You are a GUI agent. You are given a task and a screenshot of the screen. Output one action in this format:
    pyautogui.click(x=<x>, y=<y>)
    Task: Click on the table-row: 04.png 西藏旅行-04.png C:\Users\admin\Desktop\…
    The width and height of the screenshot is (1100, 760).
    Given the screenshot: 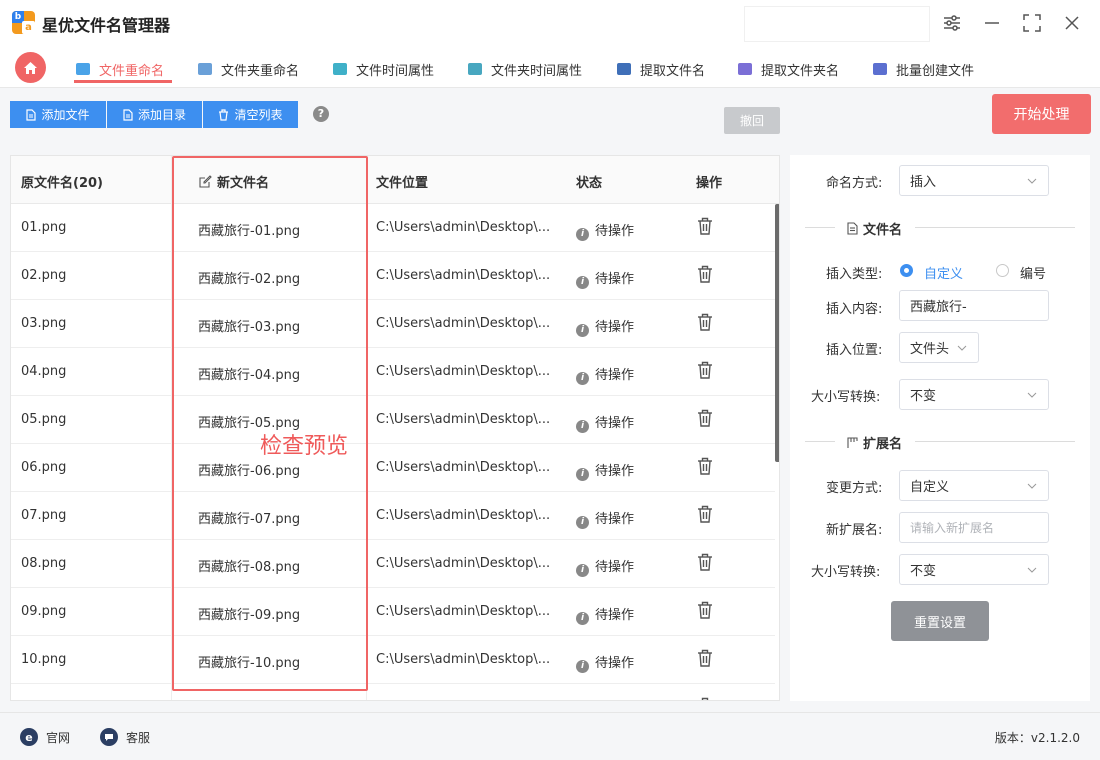 What is the action you would take?
    pyautogui.click(x=393, y=372)
    